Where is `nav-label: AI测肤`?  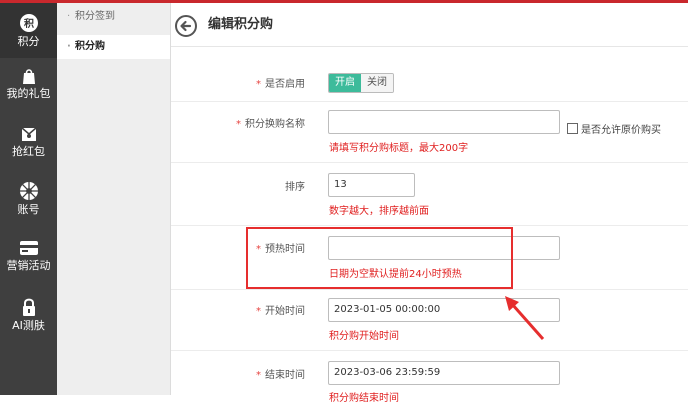 nav-label: AI测肤 is located at coordinates (28, 325).